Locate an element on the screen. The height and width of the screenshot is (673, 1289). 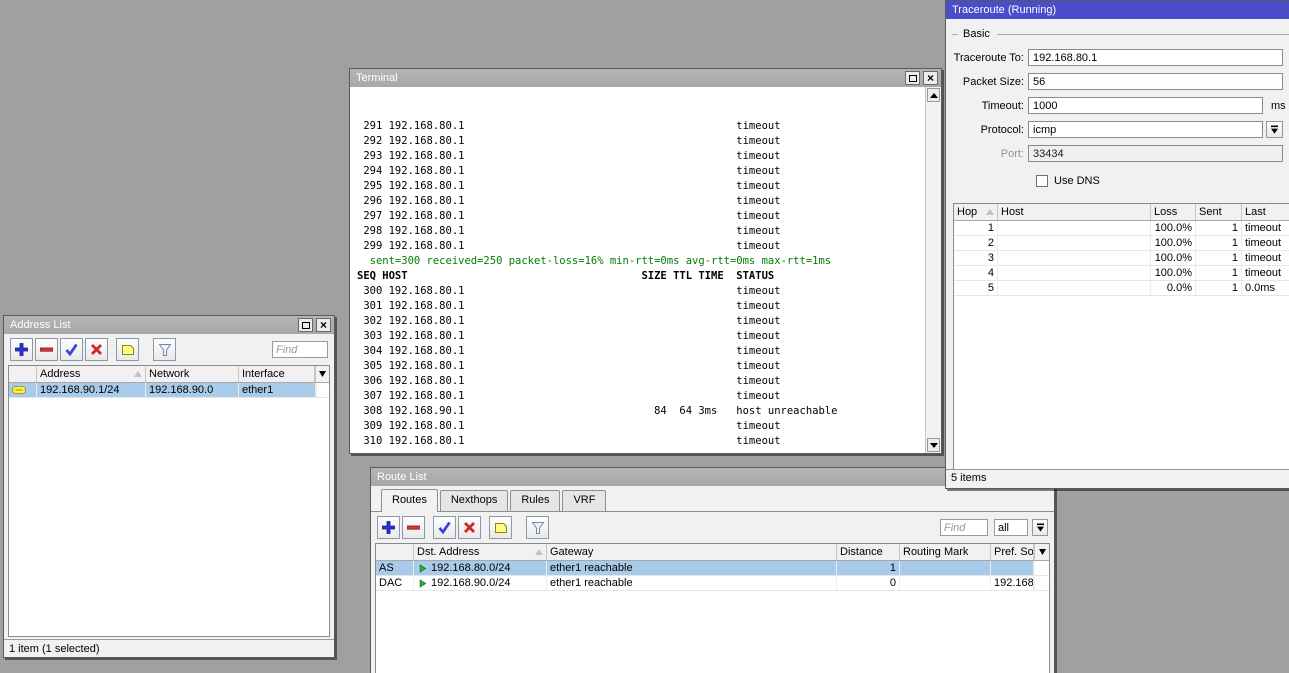
column-header-loss: Loss is located at coordinates (1173, 212).